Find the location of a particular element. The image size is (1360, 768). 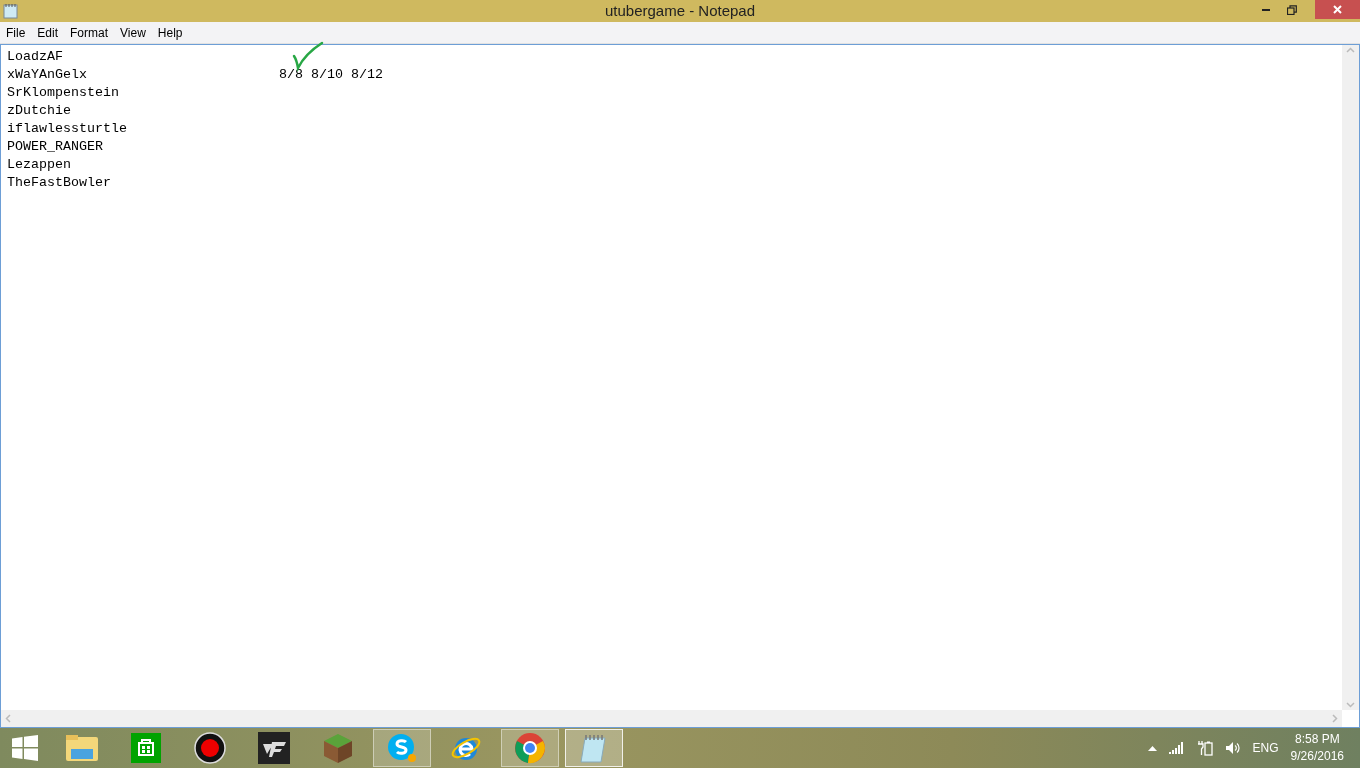

text-line: xWaYAnGelx is located at coordinates (47, 75).